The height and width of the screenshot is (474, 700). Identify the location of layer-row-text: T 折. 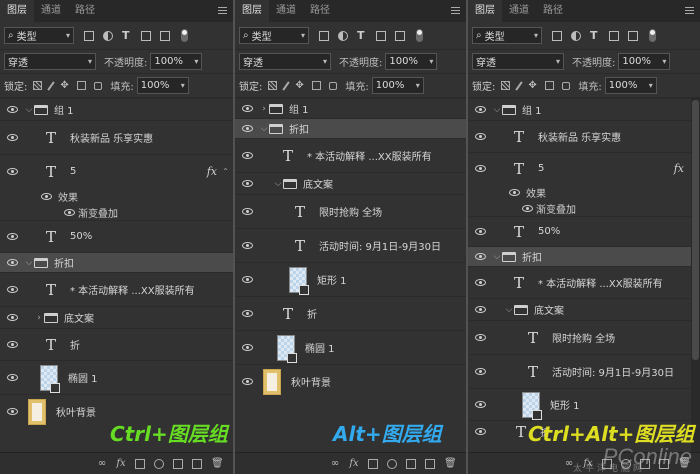
(116, 344).